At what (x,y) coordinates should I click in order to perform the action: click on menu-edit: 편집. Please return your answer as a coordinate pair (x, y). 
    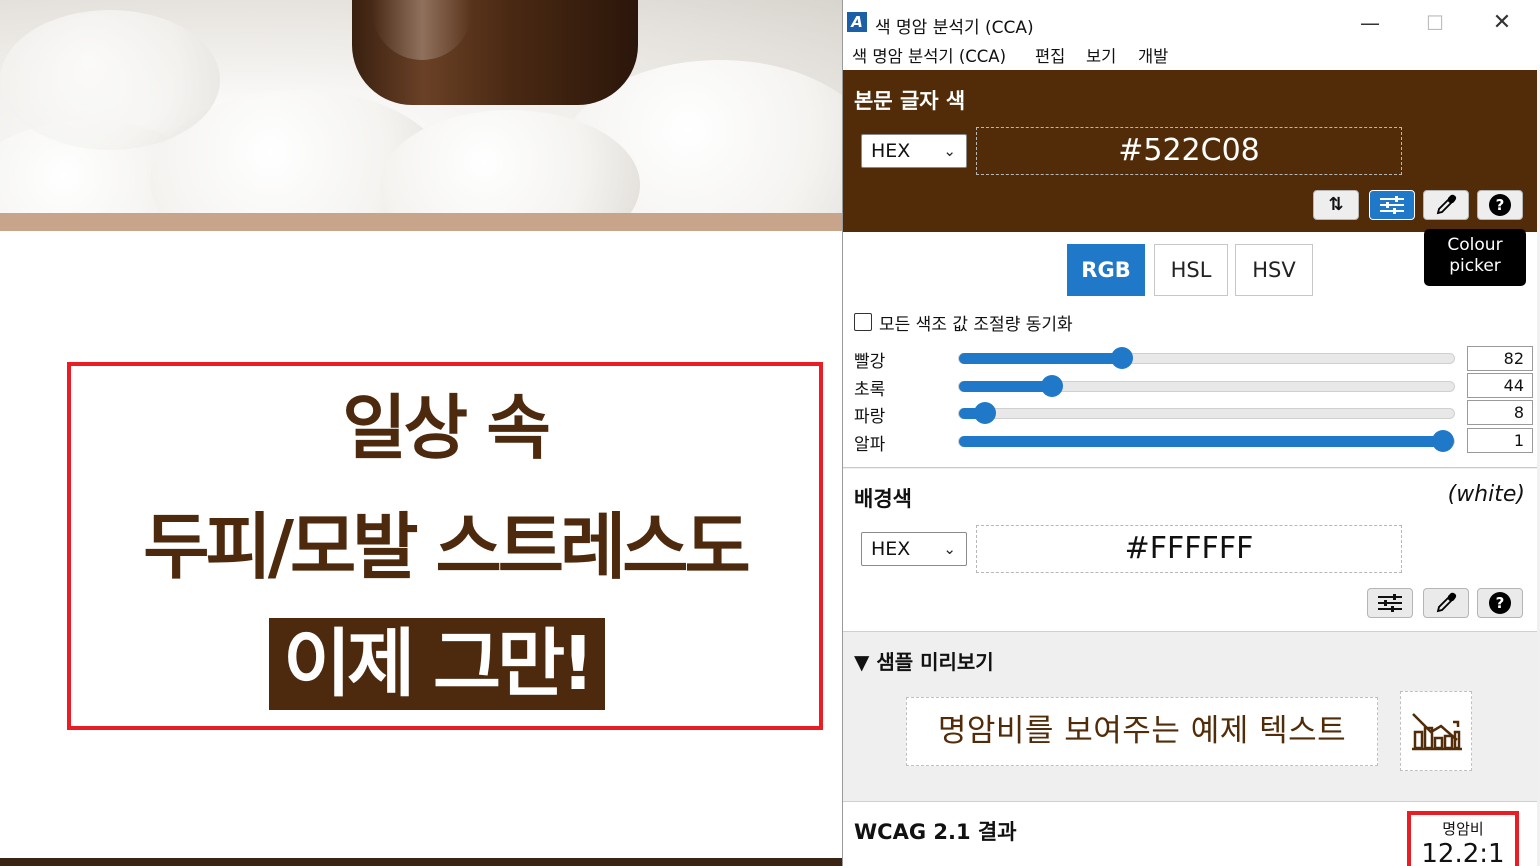
    Looking at the image, I should click on (1050, 55).